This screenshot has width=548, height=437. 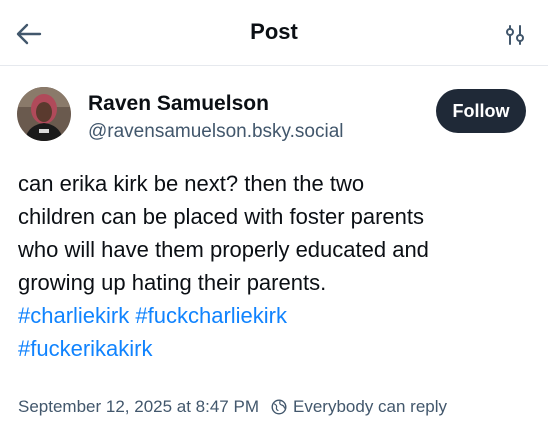 I want to click on post-text-line: growing up hating their parents., so click(x=172, y=282).